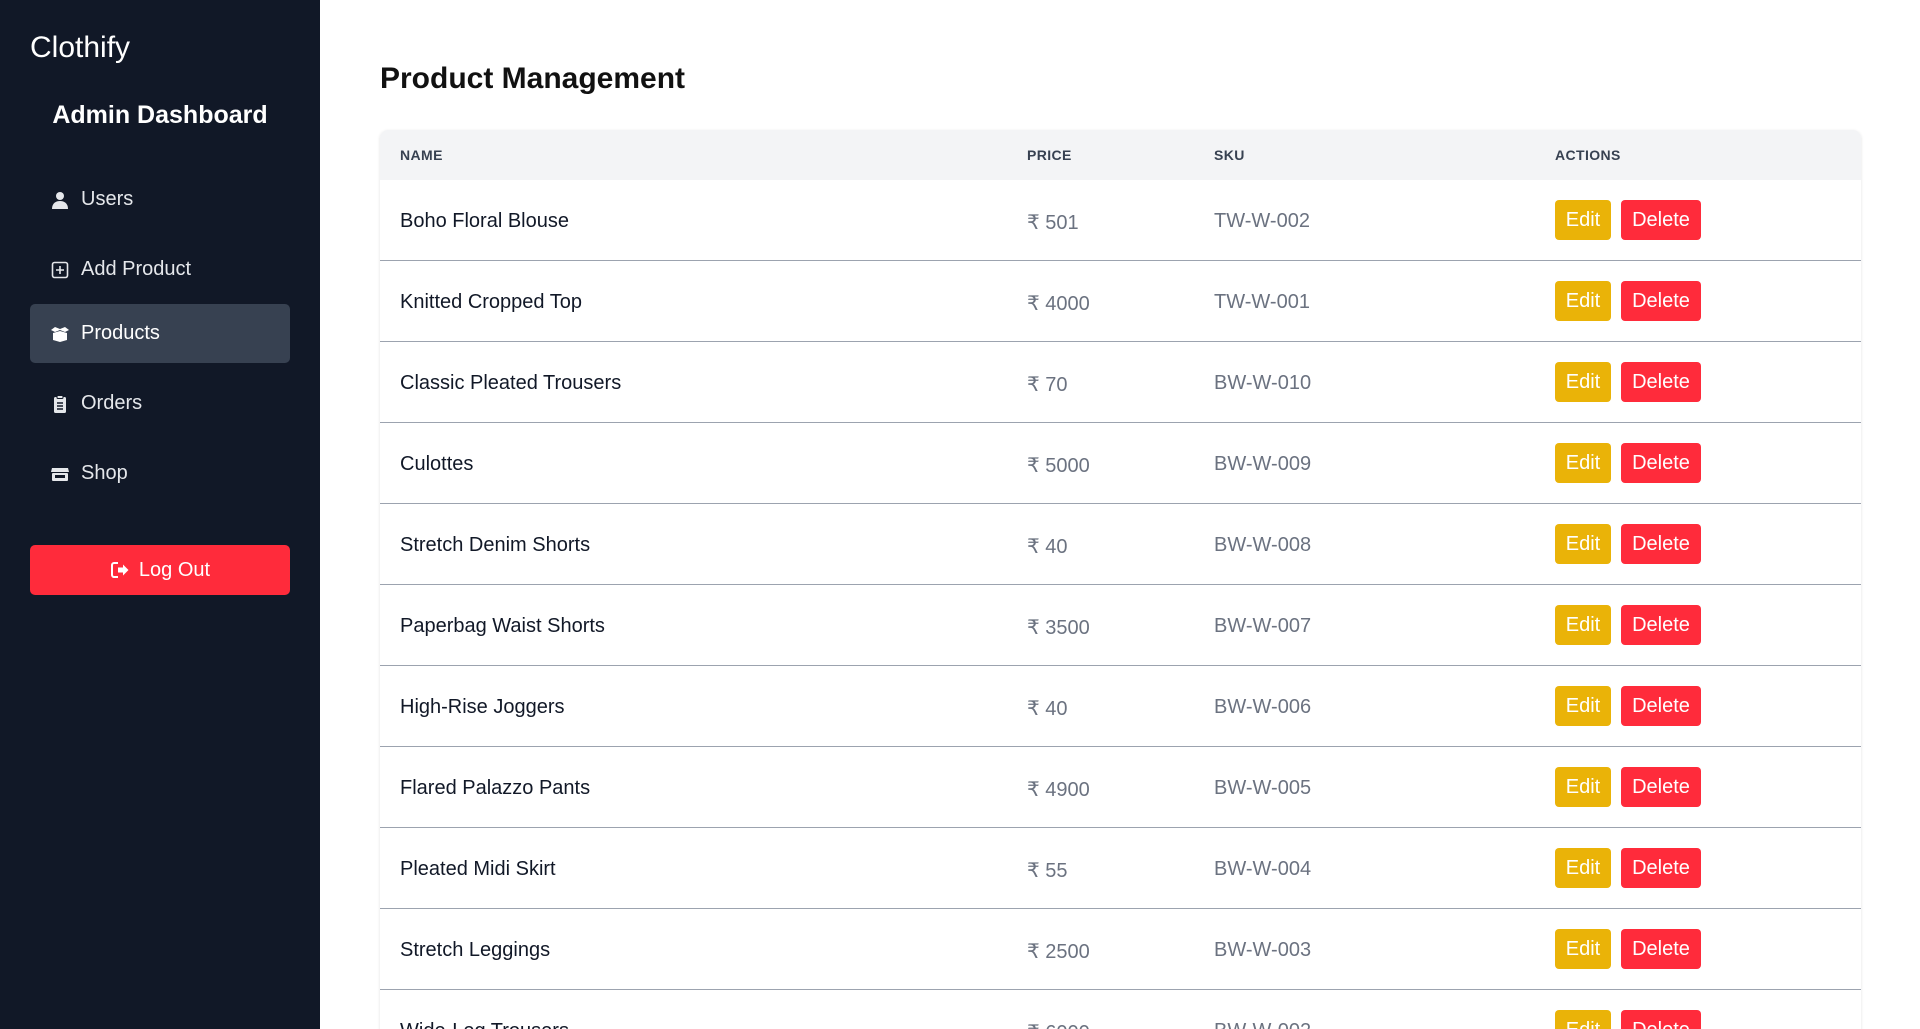  I want to click on user-icon, so click(60, 200).